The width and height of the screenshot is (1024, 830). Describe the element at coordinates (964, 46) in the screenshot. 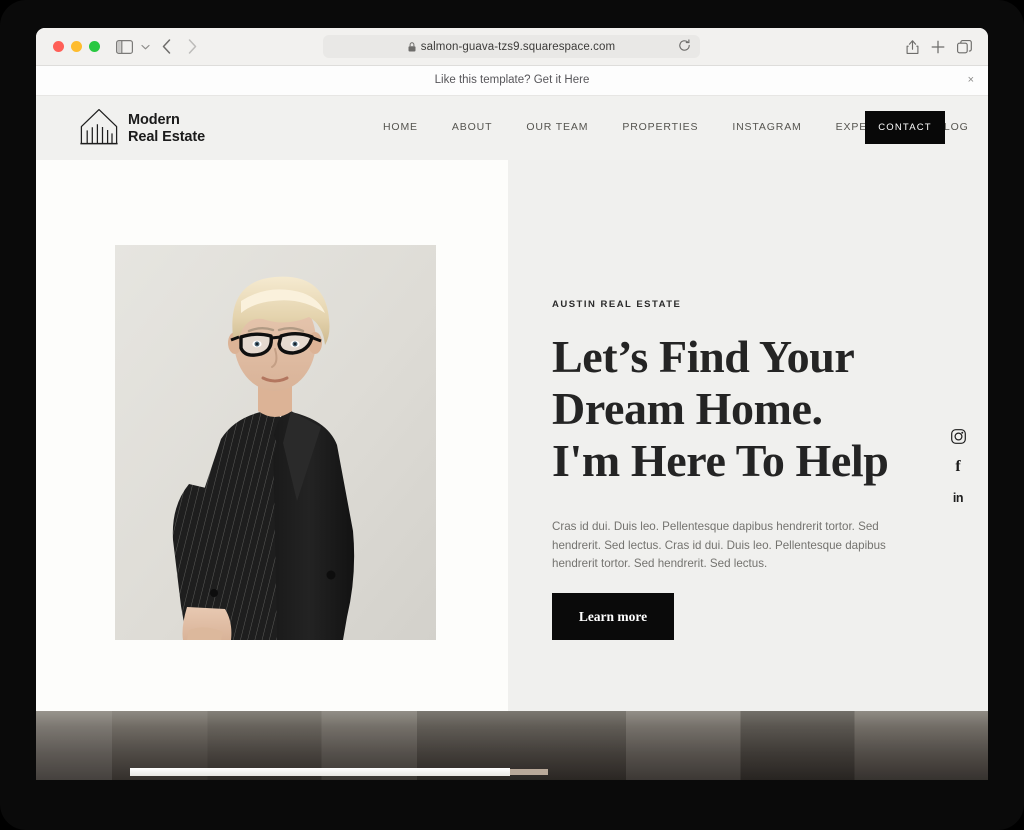

I see `tab-overview-icon` at that location.